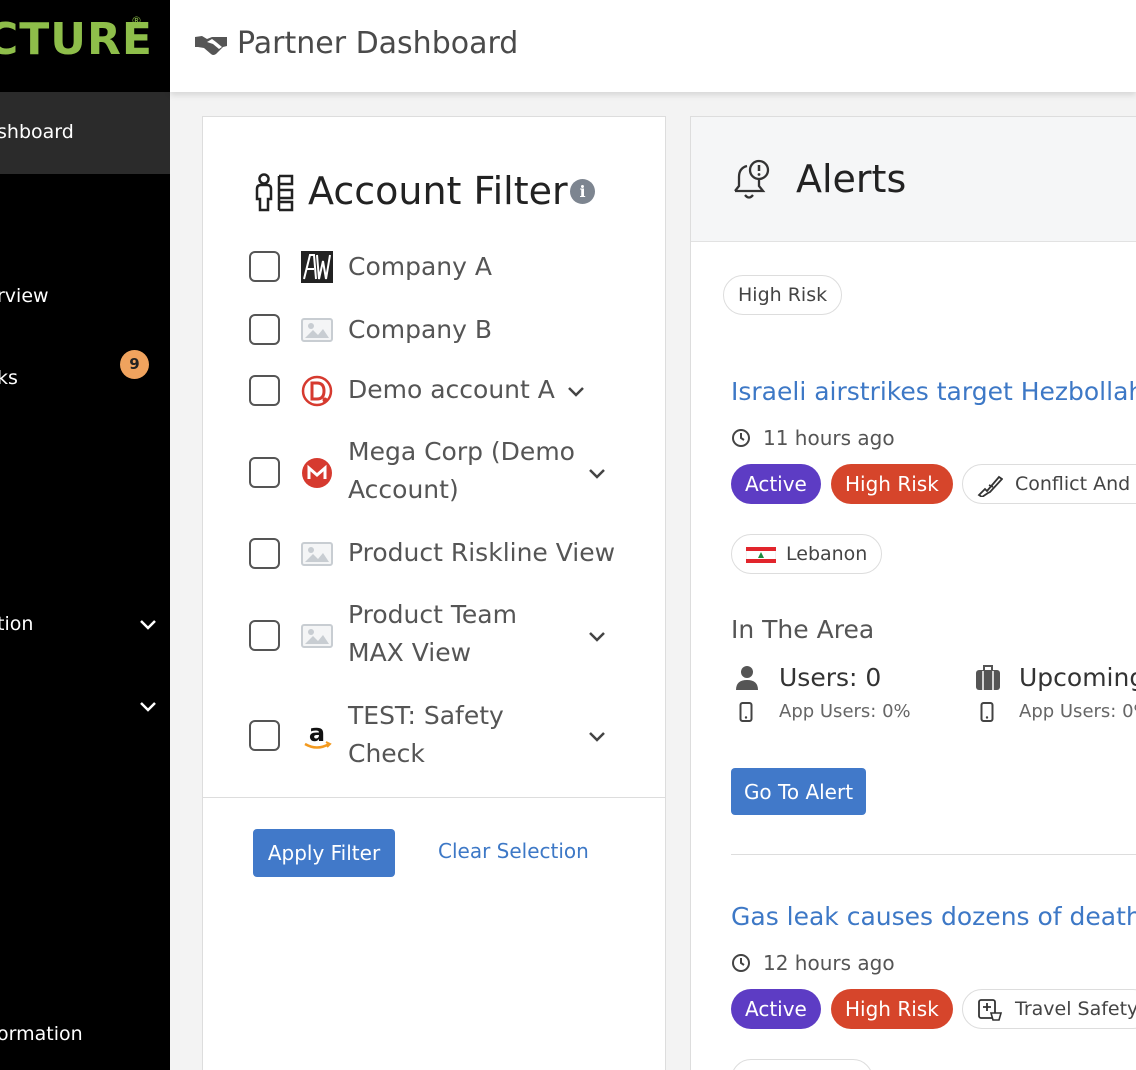  What do you see at coordinates (24, 296) in the screenshot?
I see `sidebar-item-overview: rview` at bounding box center [24, 296].